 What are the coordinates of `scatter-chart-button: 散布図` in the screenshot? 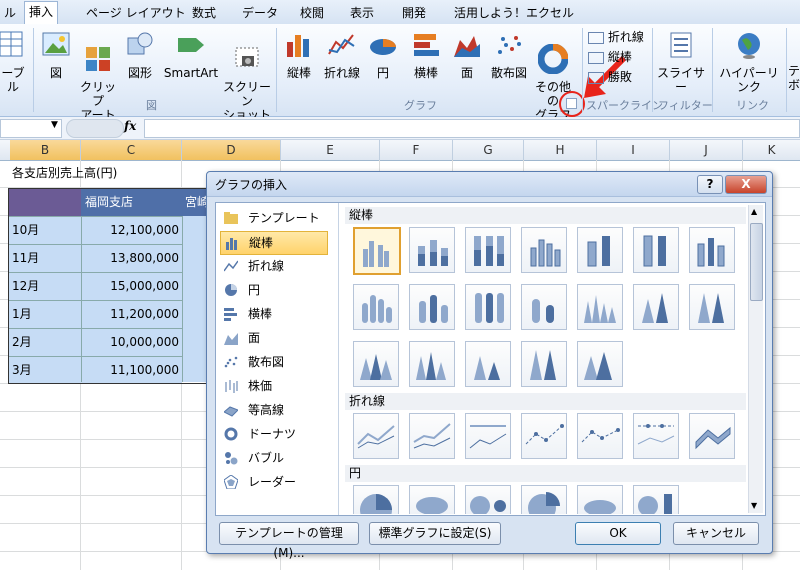 It's located at (509, 55).